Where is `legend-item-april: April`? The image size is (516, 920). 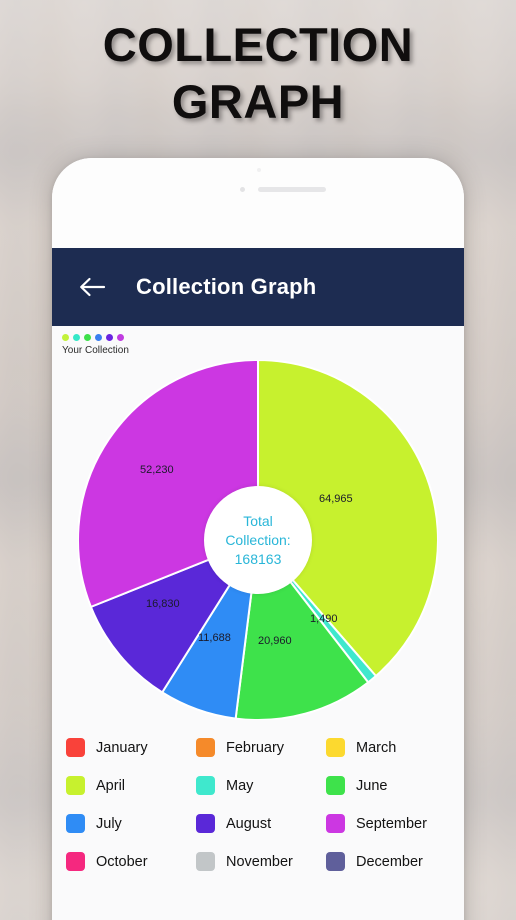 legend-item-april: April is located at coordinates (131, 785).